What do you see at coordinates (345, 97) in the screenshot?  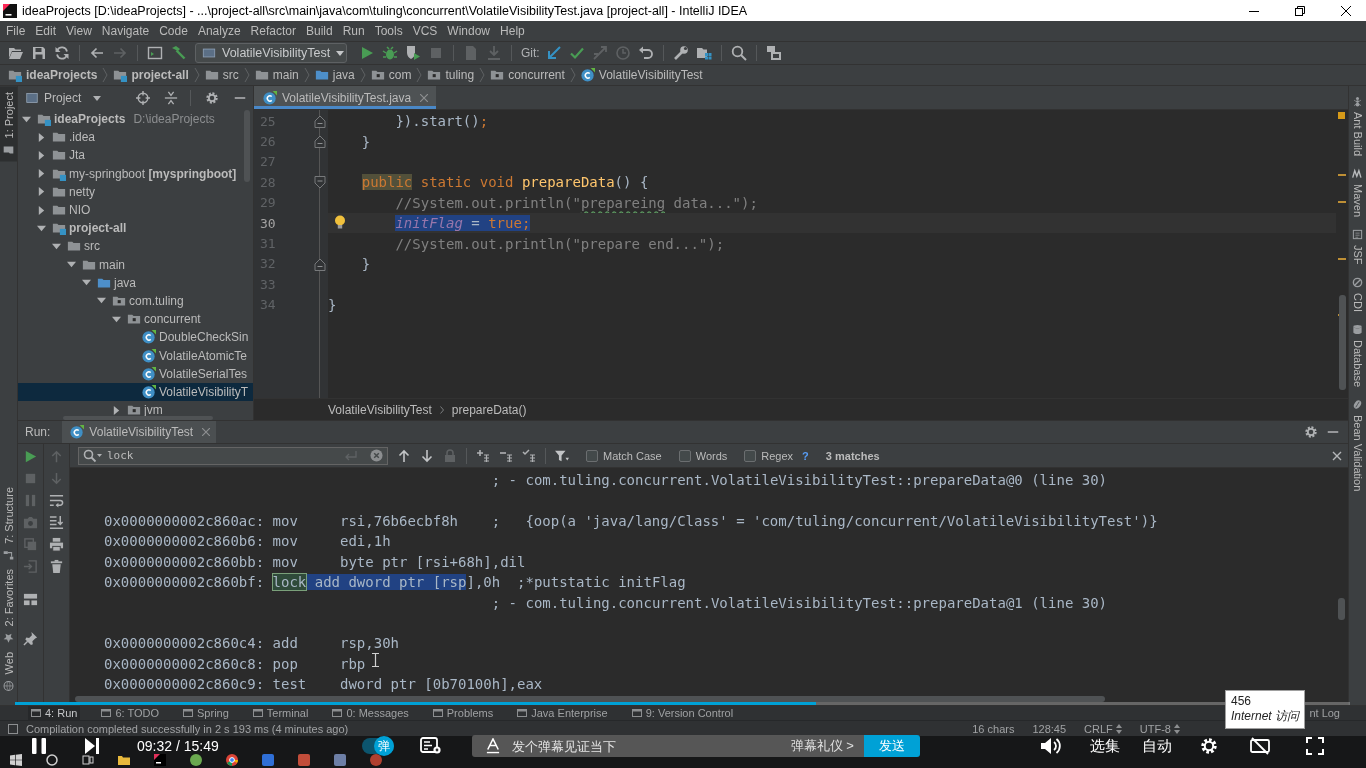 I see `editor-tab: VolatileVisibilityTest.java` at bounding box center [345, 97].